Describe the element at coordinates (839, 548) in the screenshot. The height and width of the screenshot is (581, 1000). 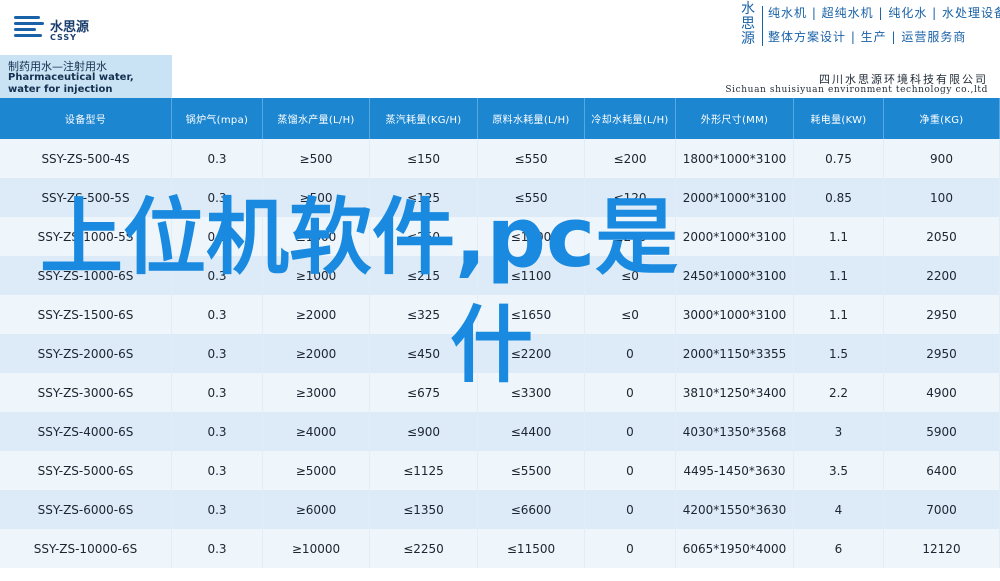
I see `table-cell: 6` at that location.